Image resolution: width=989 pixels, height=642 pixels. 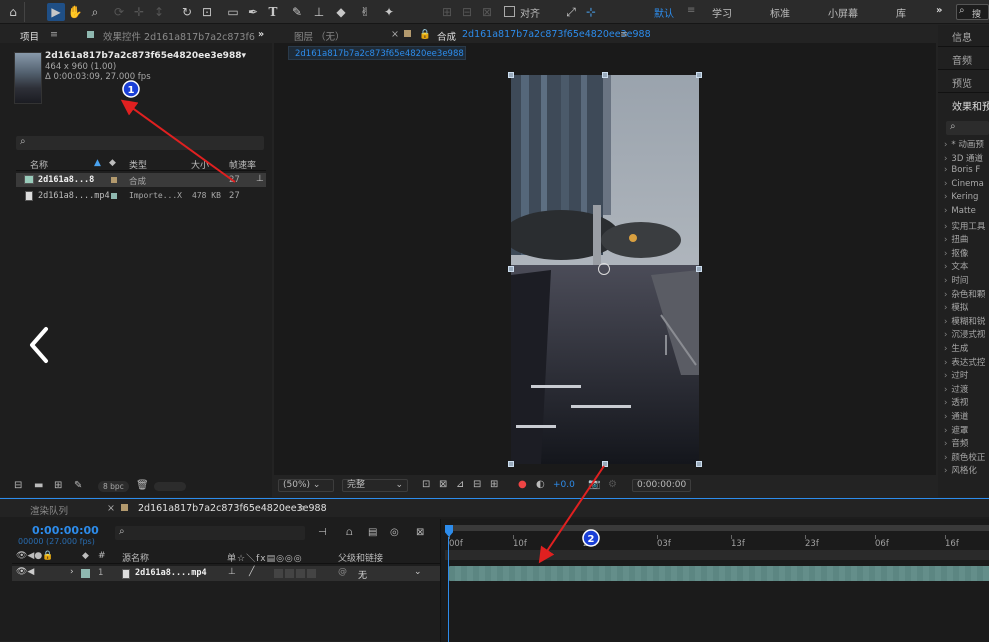 I want to click on composition-flowchart-icon: ⊣, so click(x=322, y=532).